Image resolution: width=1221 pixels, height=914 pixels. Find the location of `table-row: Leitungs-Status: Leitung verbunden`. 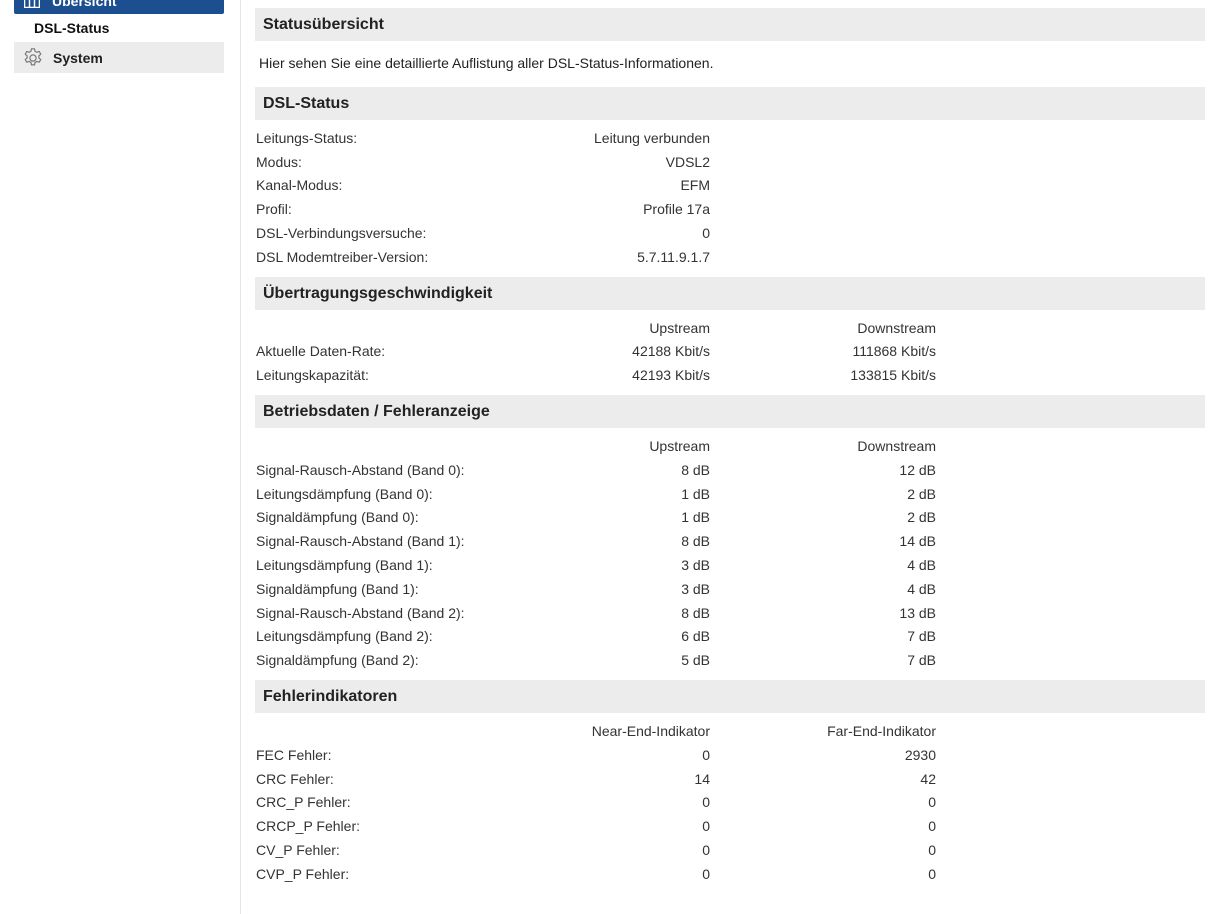

table-row: Leitungs-Status: Leitung verbunden is located at coordinates (730, 138).